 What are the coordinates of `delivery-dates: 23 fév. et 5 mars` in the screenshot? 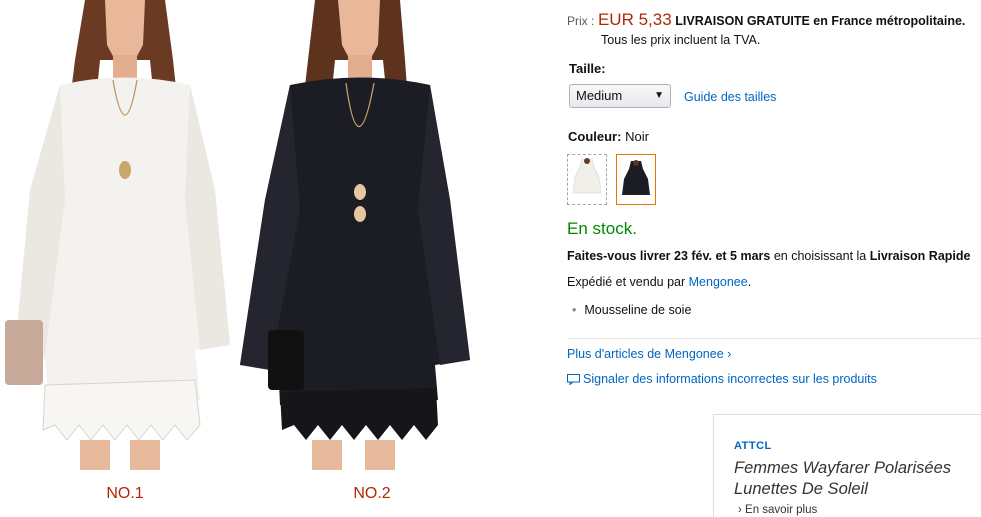 It's located at (722, 256).